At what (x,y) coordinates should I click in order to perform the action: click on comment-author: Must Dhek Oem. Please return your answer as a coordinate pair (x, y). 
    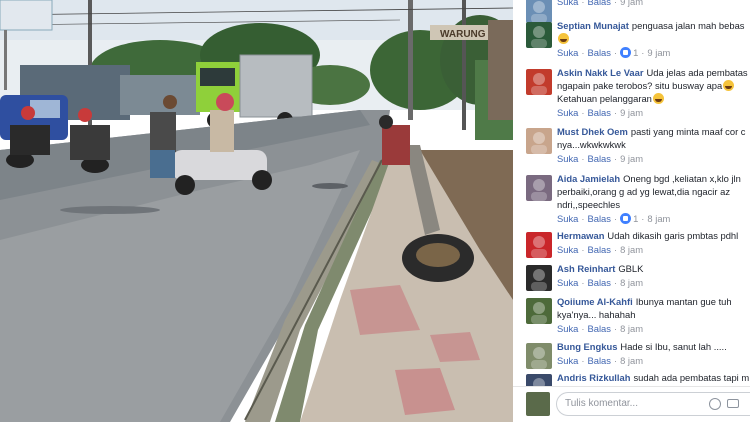
    Looking at the image, I should click on (592, 131).